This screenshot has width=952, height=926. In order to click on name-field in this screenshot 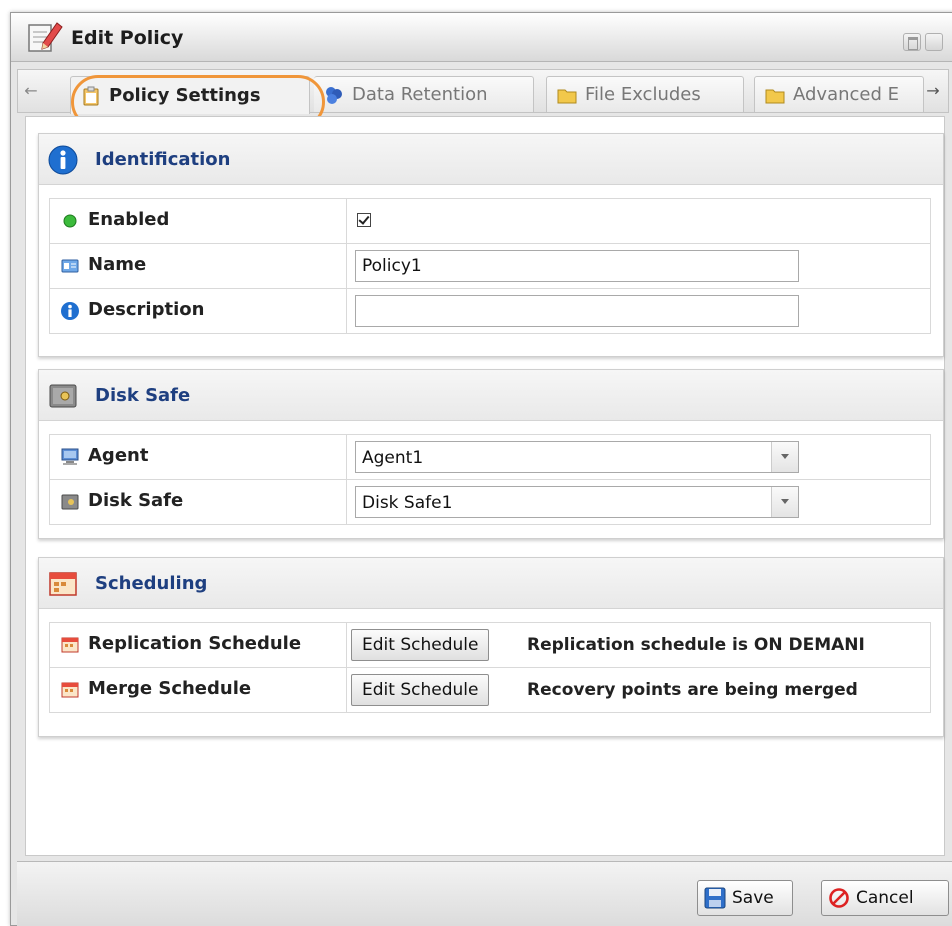, I will do `click(577, 266)`.